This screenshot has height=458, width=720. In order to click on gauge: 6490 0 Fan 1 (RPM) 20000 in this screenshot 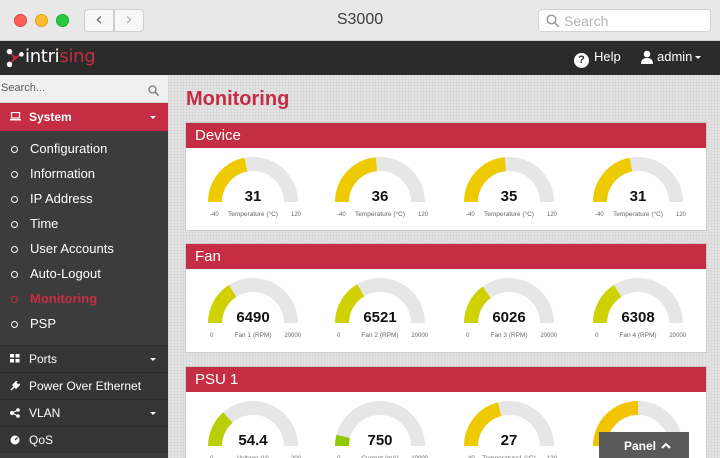, I will do `click(255, 312)`.